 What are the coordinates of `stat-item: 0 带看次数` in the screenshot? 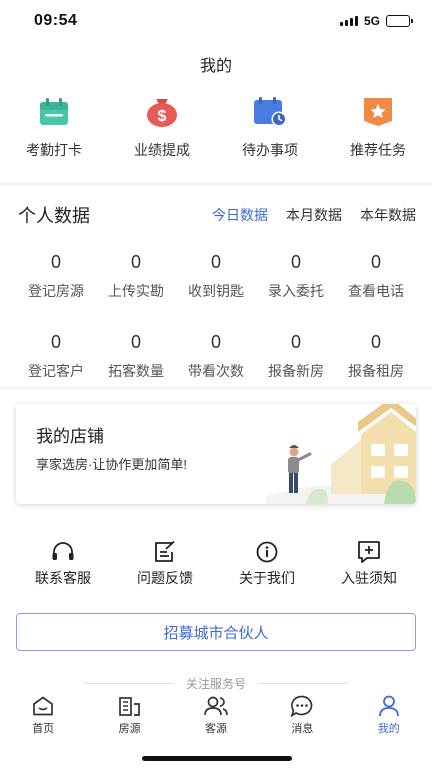 It's located at (216, 356).